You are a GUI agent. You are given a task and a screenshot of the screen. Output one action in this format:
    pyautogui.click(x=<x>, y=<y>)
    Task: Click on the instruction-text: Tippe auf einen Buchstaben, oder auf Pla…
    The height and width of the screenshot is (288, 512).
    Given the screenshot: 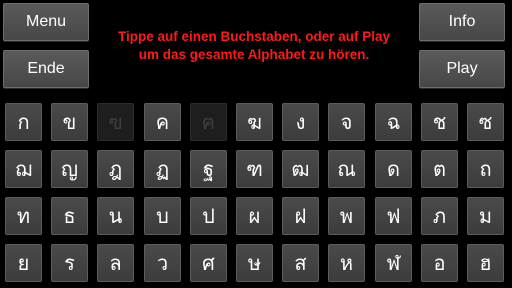 What is the action you would take?
    pyautogui.click(x=254, y=46)
    